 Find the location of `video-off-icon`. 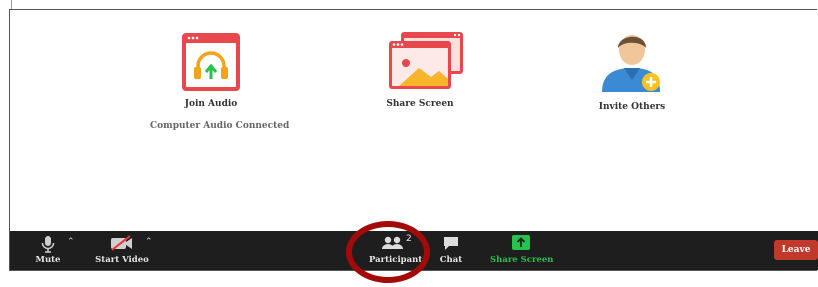

video-off-icon is located at coordinates (121, 243).